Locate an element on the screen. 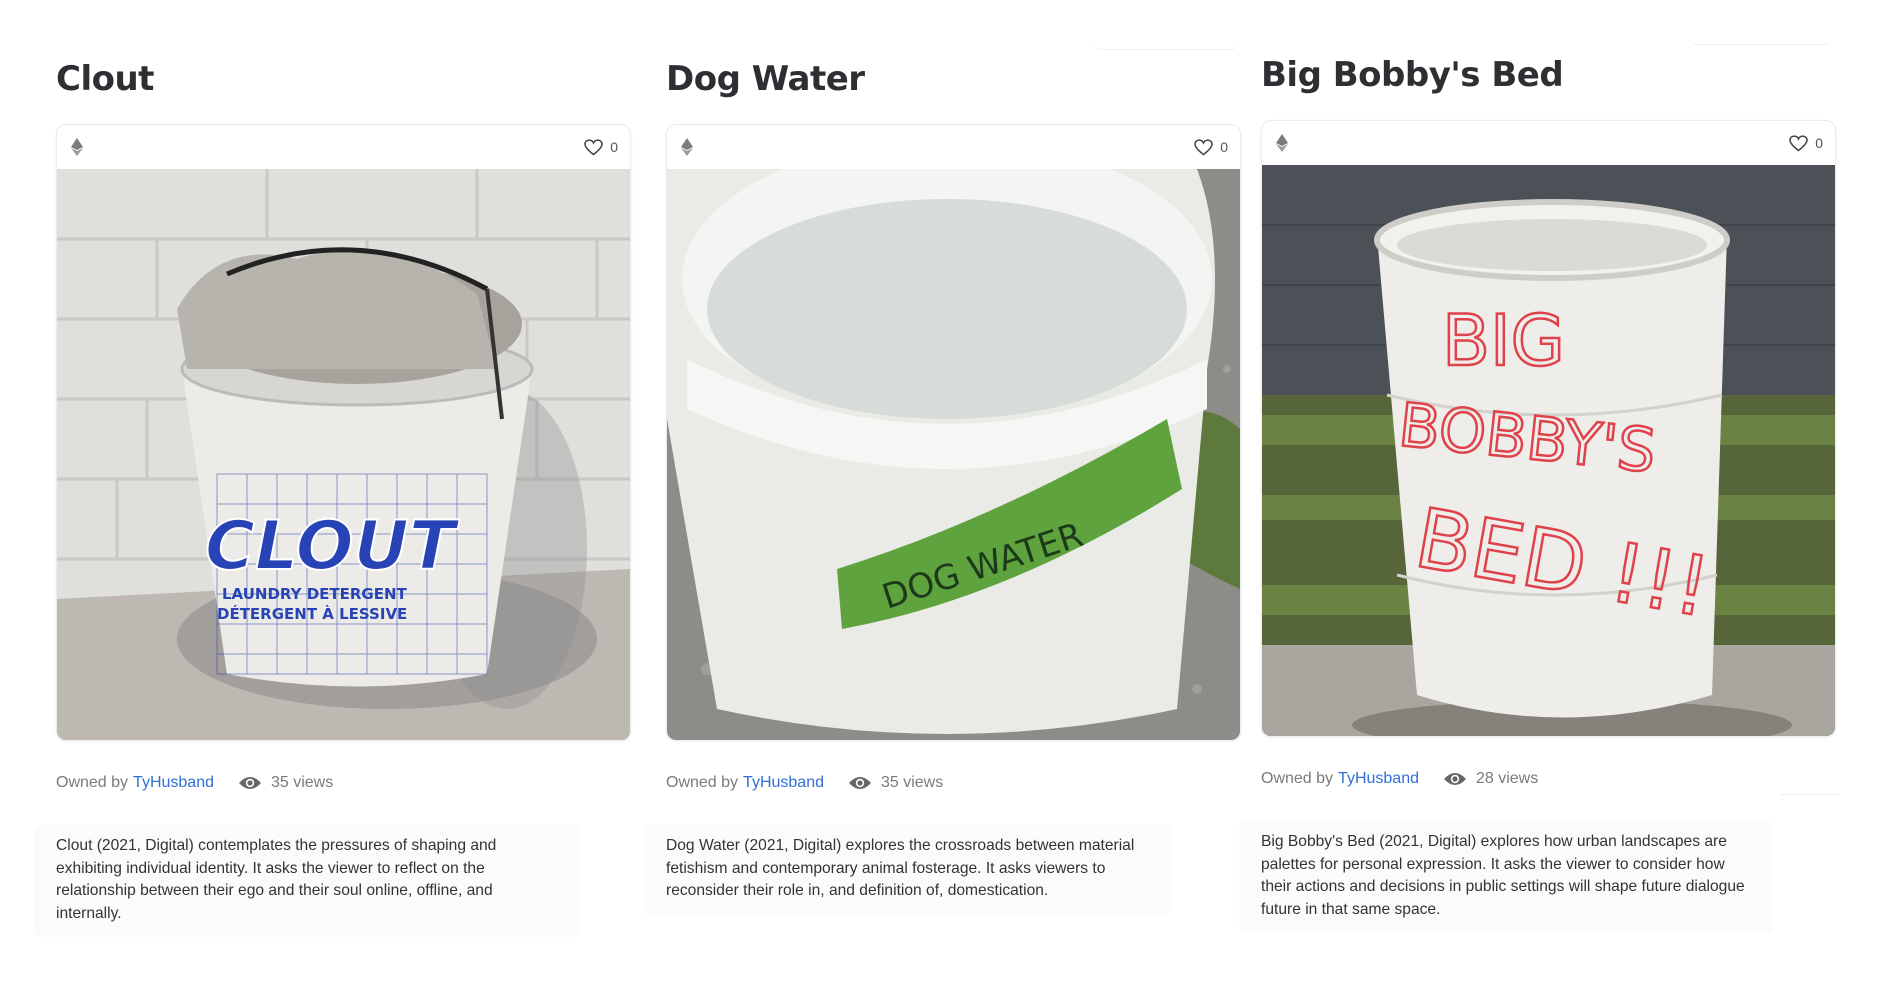 This screenshot has height=1000, width=1880. artwork-title: Big Bobby's Bed is located at coordinates (1412, 75).